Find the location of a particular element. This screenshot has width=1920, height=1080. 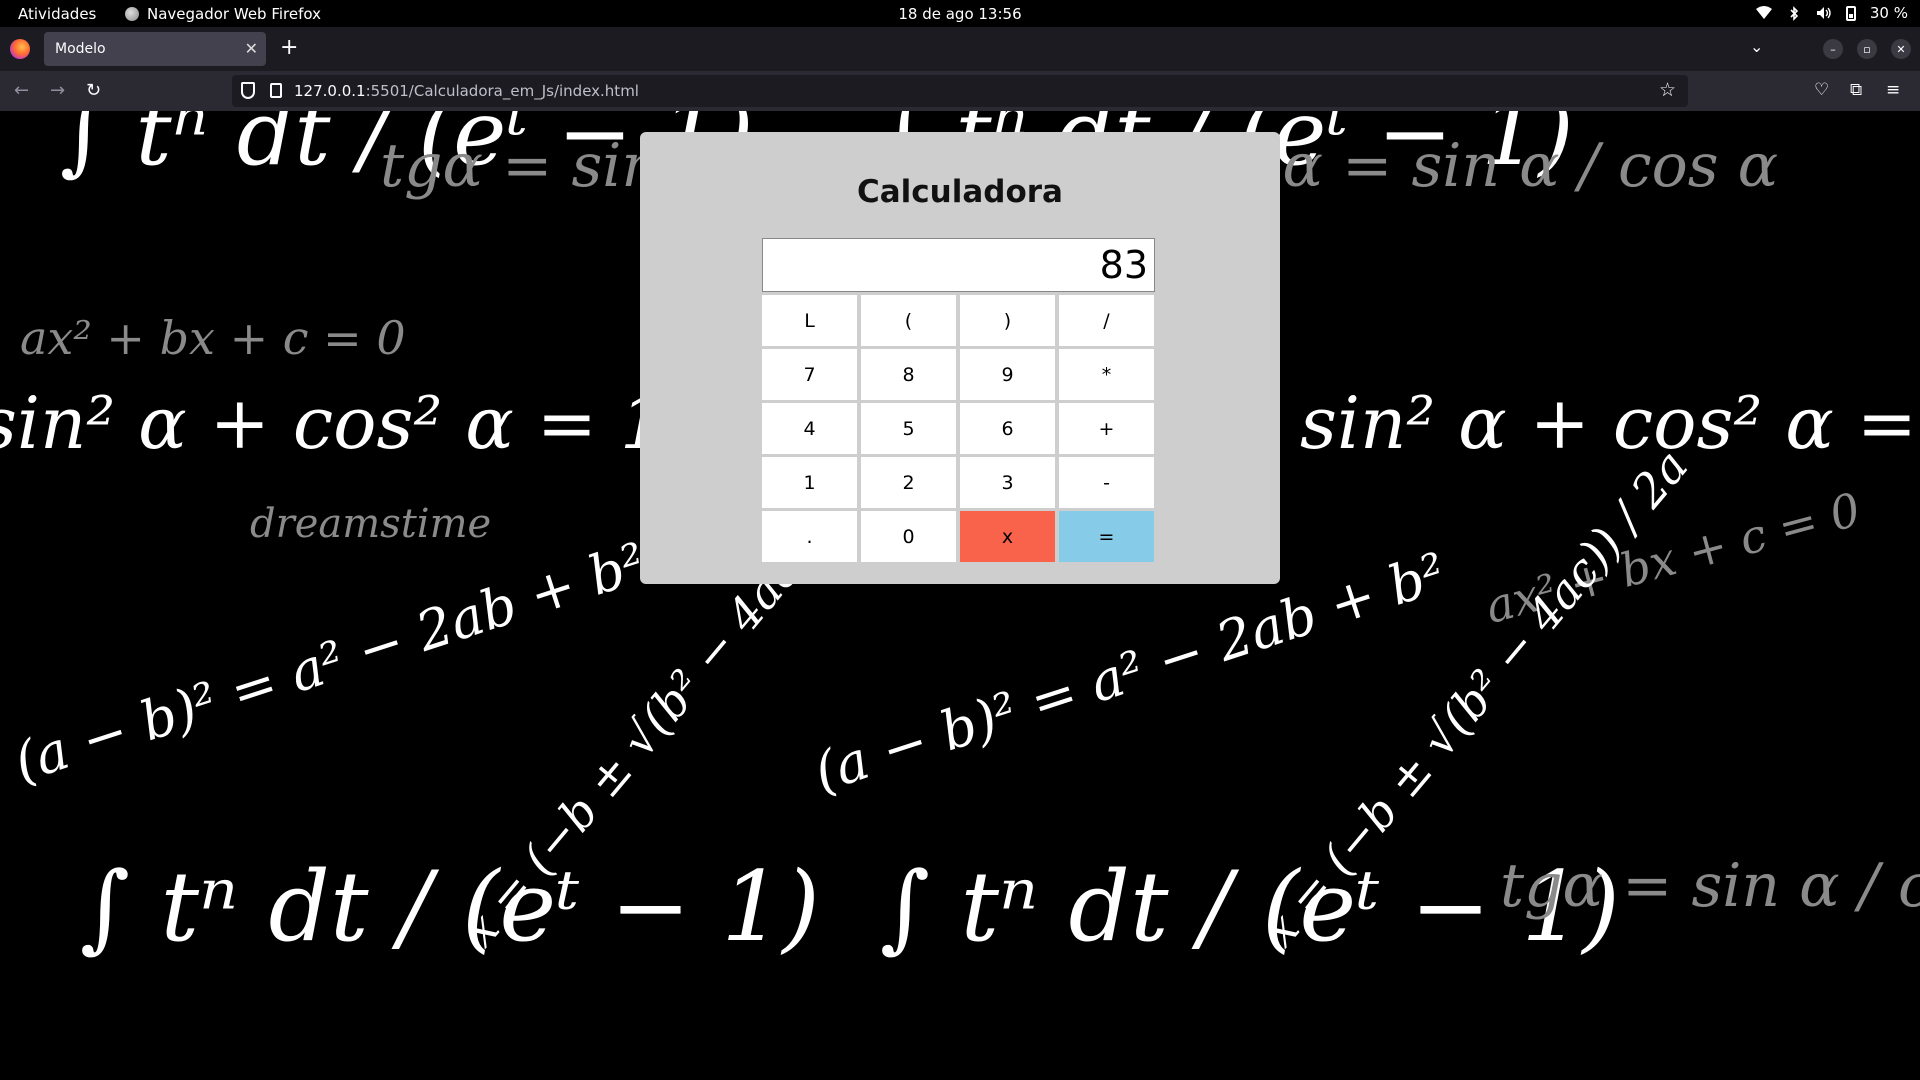

volume-icon is located at coordinates (1824, 13).